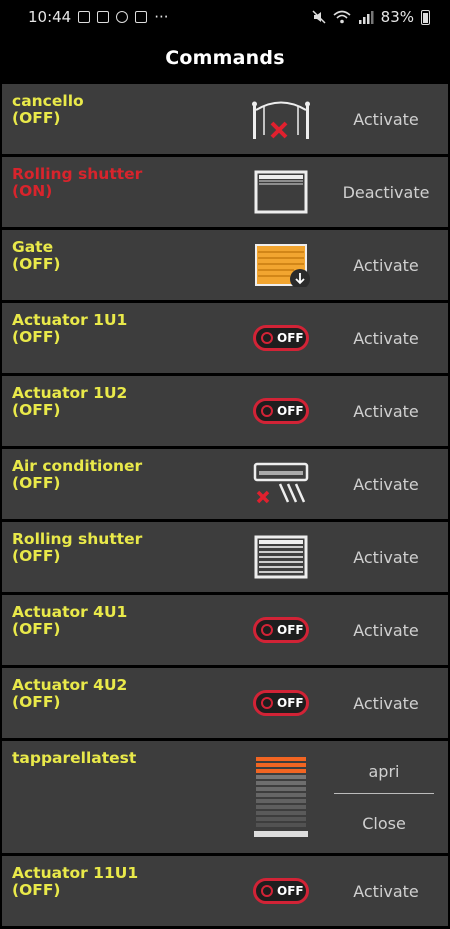 Image resolution: width=450 pixels, height=929 pixels. Describe the element at coordinates (282, 265) in the screenshot. I see `garage-door-icon` at that location.